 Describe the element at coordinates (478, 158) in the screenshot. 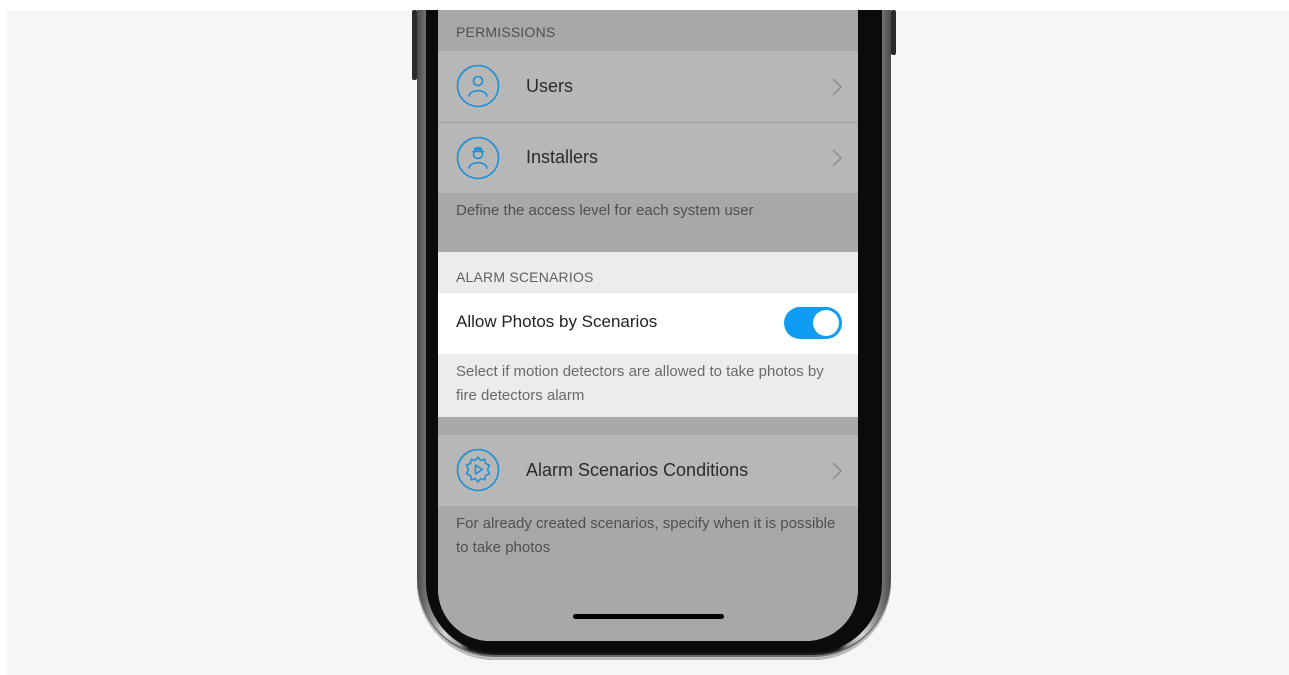

I see `installer-icon` at that location.